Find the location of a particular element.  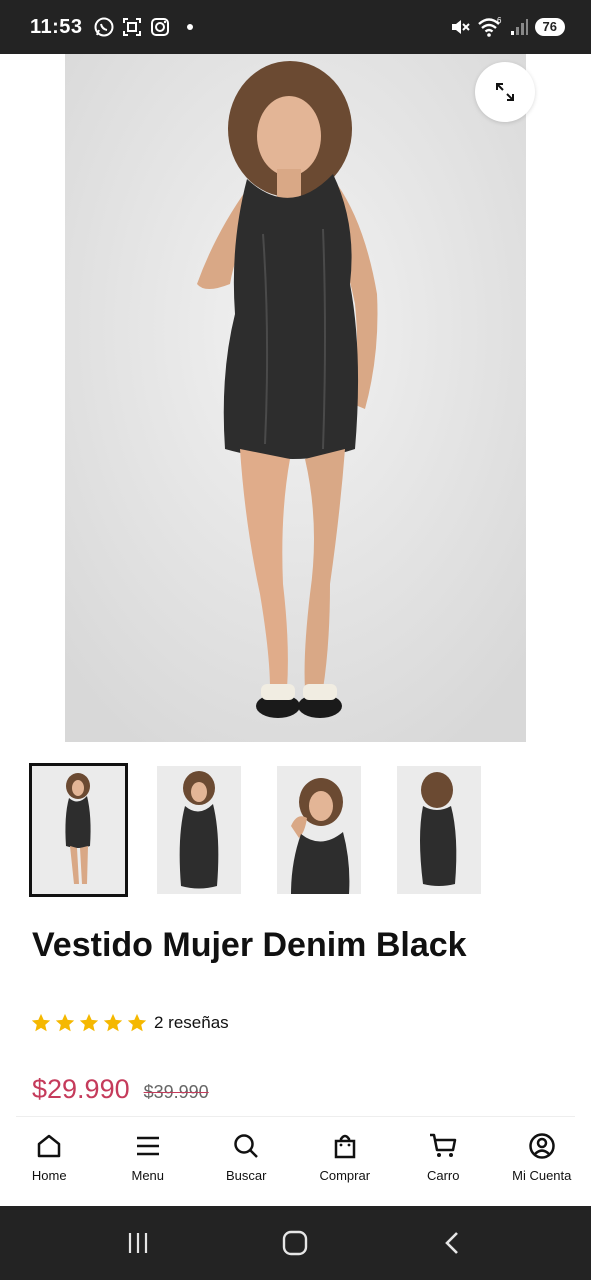

expand-image-button is located at coordinates (505, 92).